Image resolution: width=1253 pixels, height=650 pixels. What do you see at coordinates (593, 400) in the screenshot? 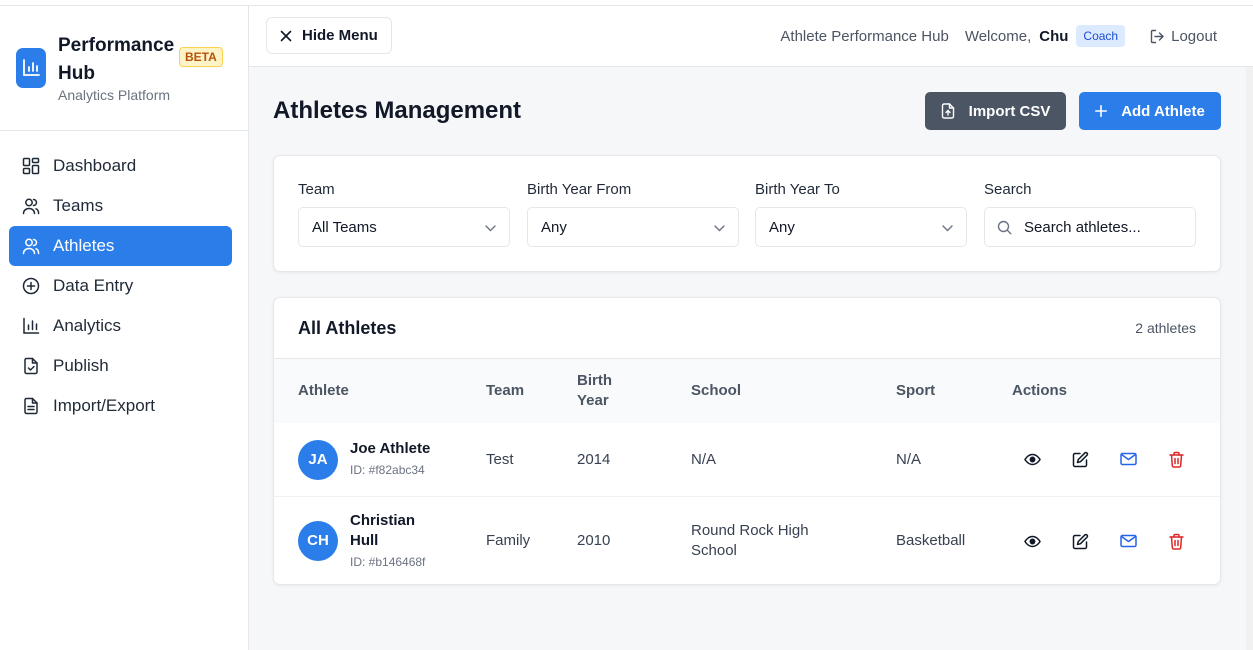
I see `column-header-birth-year-line2: Year` at bounding box center [593, 400].